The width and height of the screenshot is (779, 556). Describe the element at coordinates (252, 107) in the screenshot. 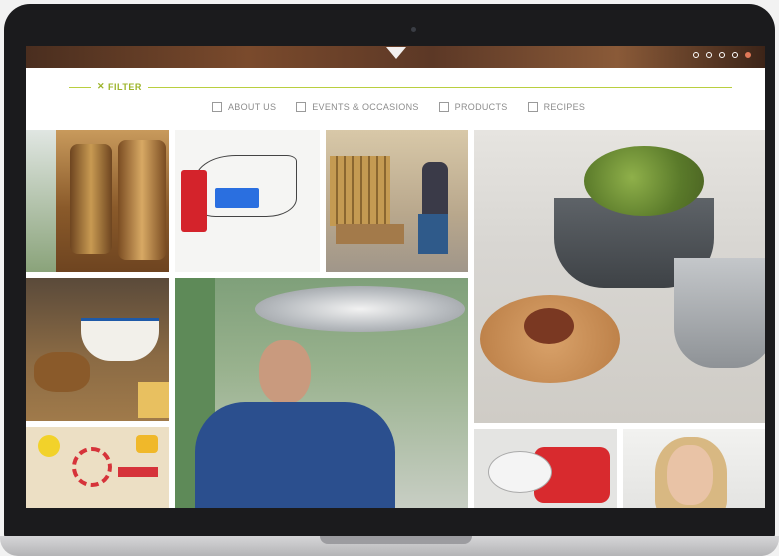

I see `filter-option-label: ABOUT US` at that location.